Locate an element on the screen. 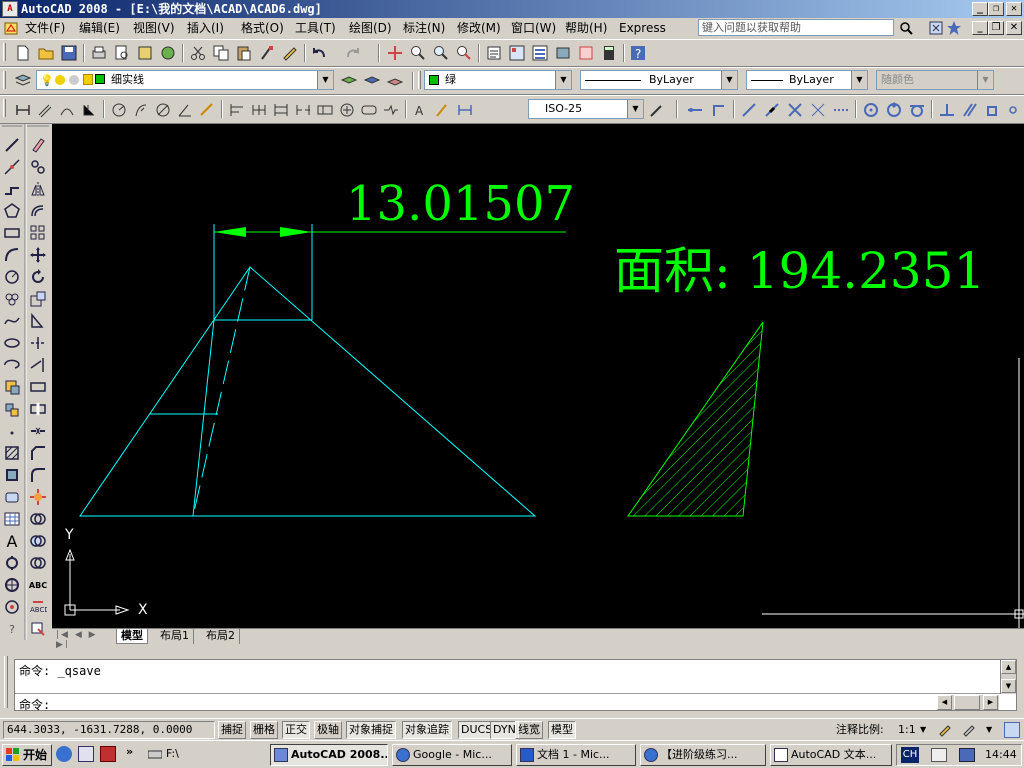  annotation-scale-dropdown-icon: ▼ is located at coordinates (923, 730).